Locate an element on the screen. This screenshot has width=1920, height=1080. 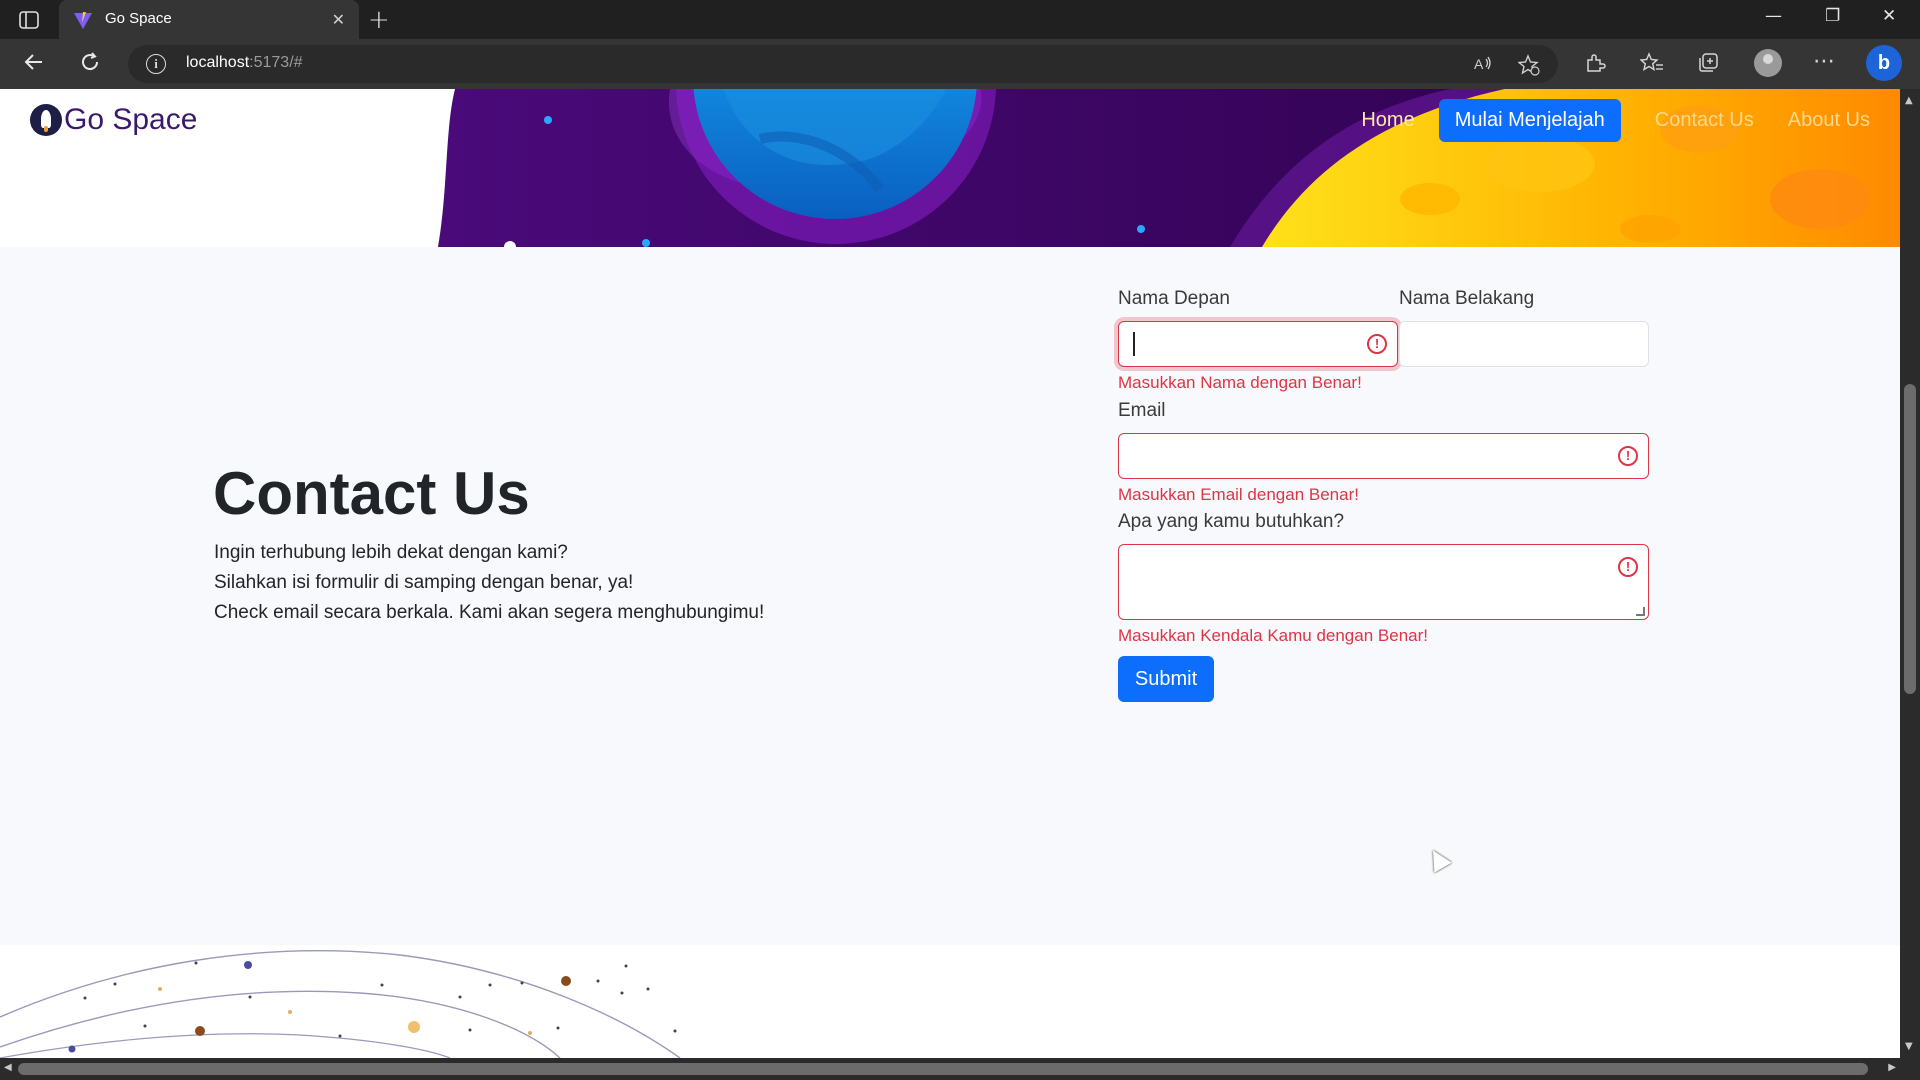
brand-logo: Go Space is located at coordinates (113, 120).